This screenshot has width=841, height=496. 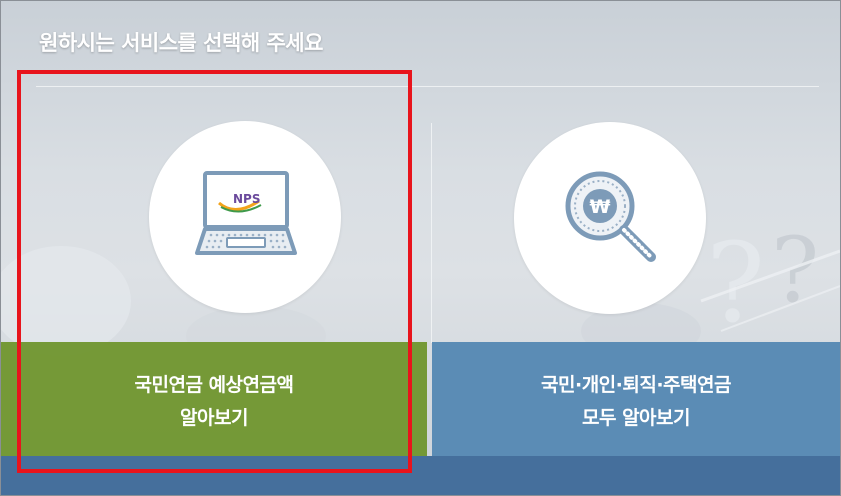 I want to click on laptop-icon-circle: NPS, so click(x=245, y=217).